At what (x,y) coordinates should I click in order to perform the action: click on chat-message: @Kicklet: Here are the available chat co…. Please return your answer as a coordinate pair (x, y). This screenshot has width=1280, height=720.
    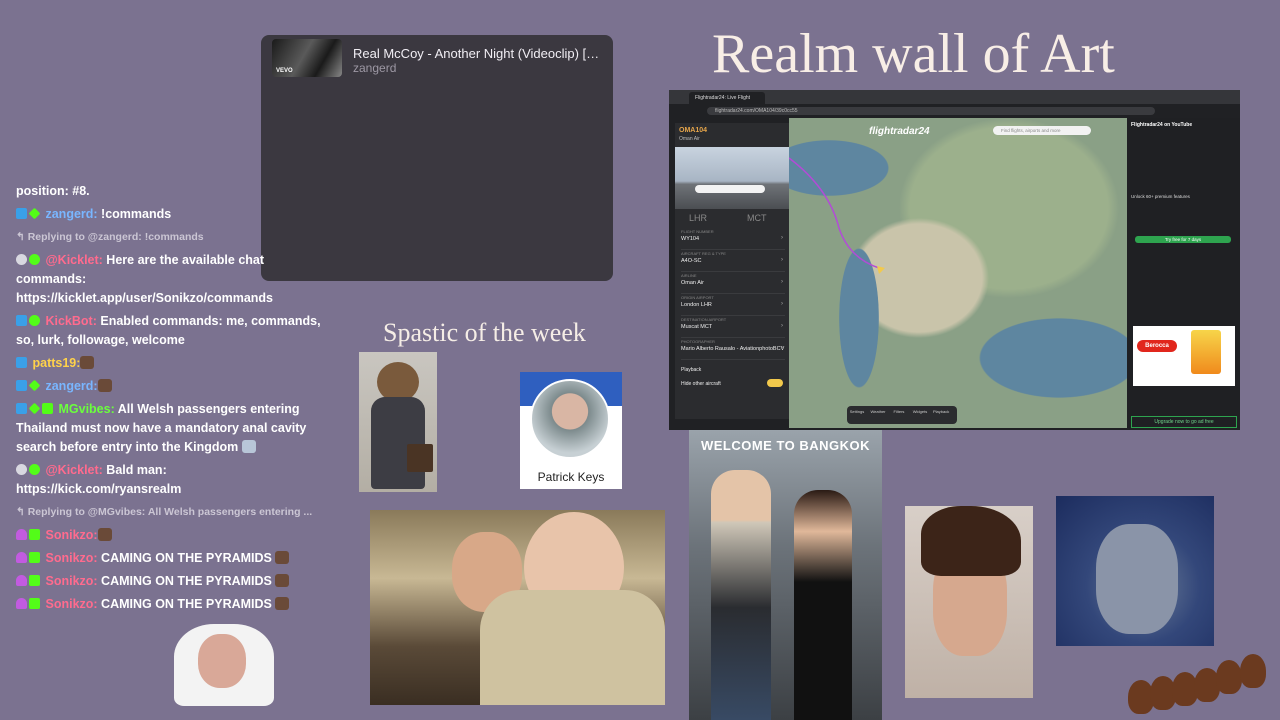
    Looking at the image, I should click on (173, 279).